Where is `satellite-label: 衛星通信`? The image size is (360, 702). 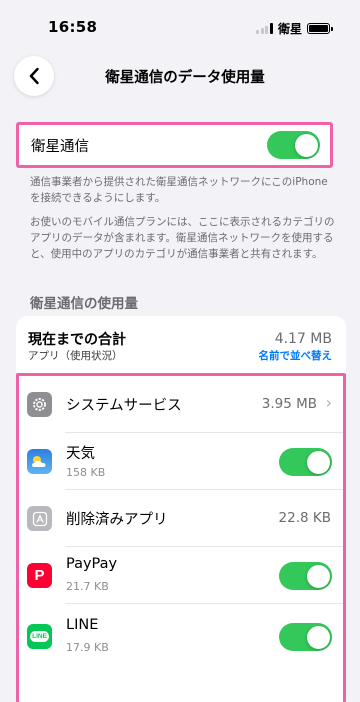
satellite-label: 衛星通信 is located at coordinates (60, 146).